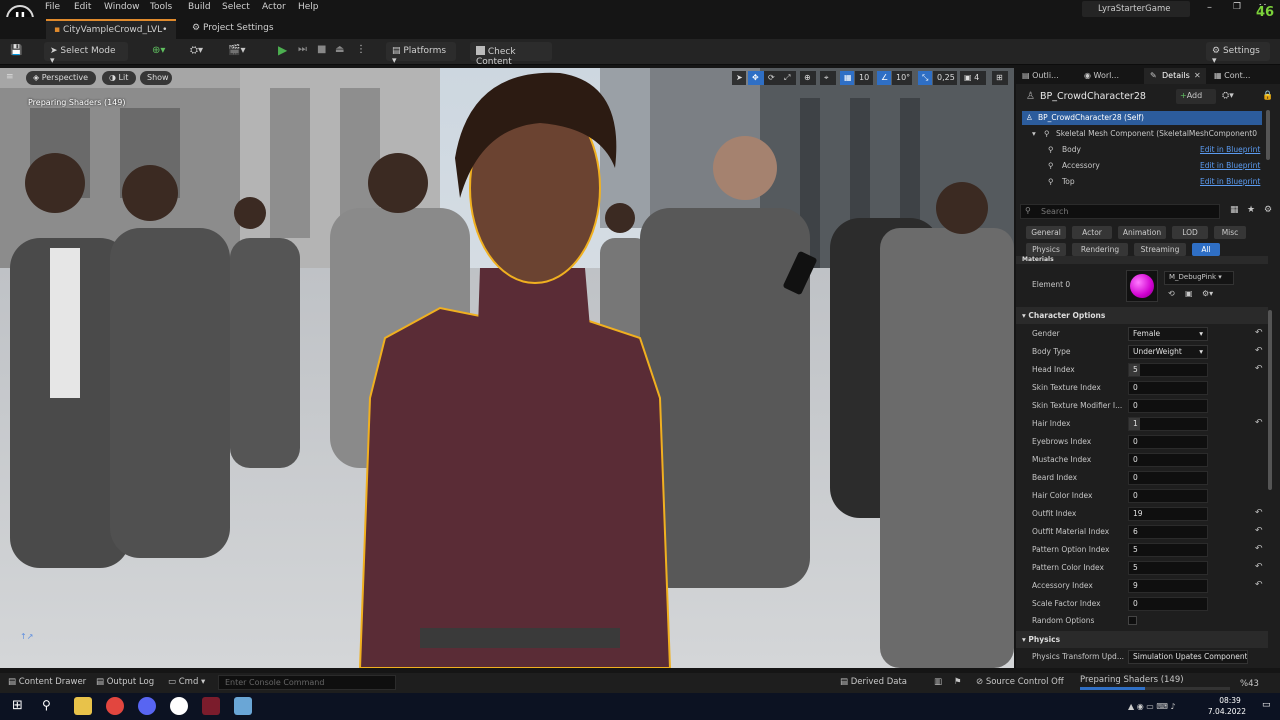 The image size is (1280, 720). Describe the element at coordinates (925, 78) in the screenshot. I see `scale-snap-icon: ⤡` at that location.